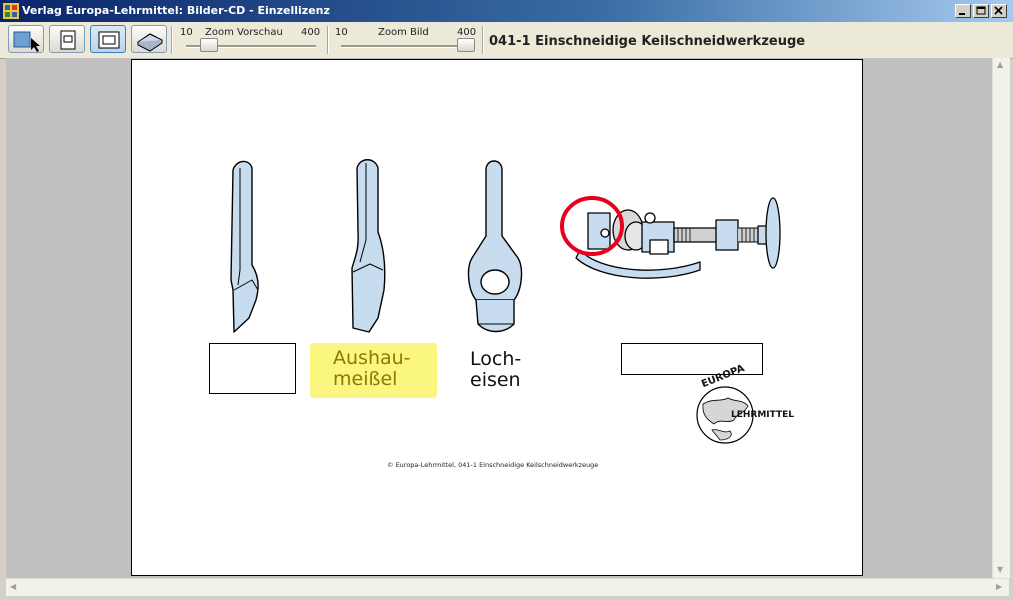 Image resolution: width=1013 pixels, height=600 pixels. What do you see at coordinates (495, 246) in the screenshot?
I see `hole-punch-drawing` at bounding box center [495, 246].